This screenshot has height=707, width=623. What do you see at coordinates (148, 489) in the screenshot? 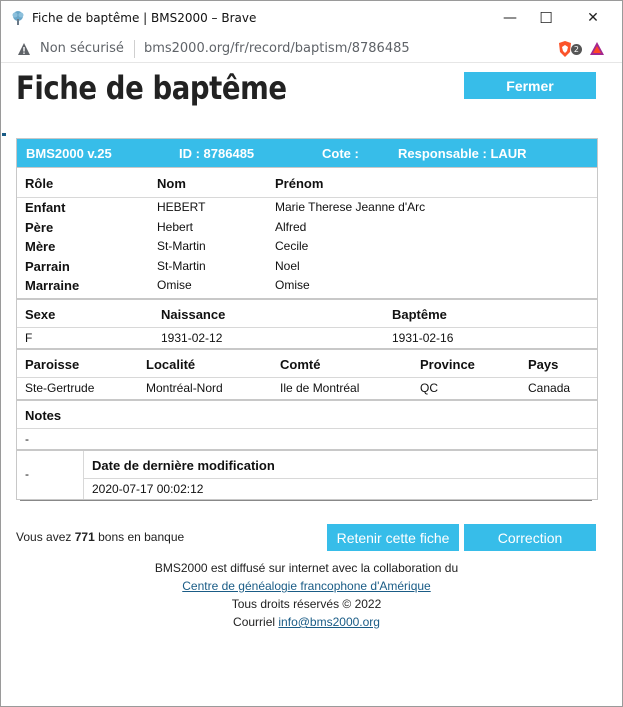
I see `modification-date: 2020-07-17 00:02:12` at bounding box center [148, 489].